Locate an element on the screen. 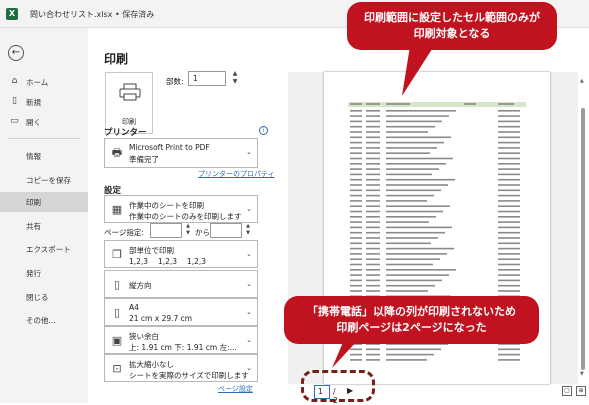 Image resolution: width=589 pixels, height=405 pixels. sidebar-item-share: 共有 is located at coordinates (44, 226).